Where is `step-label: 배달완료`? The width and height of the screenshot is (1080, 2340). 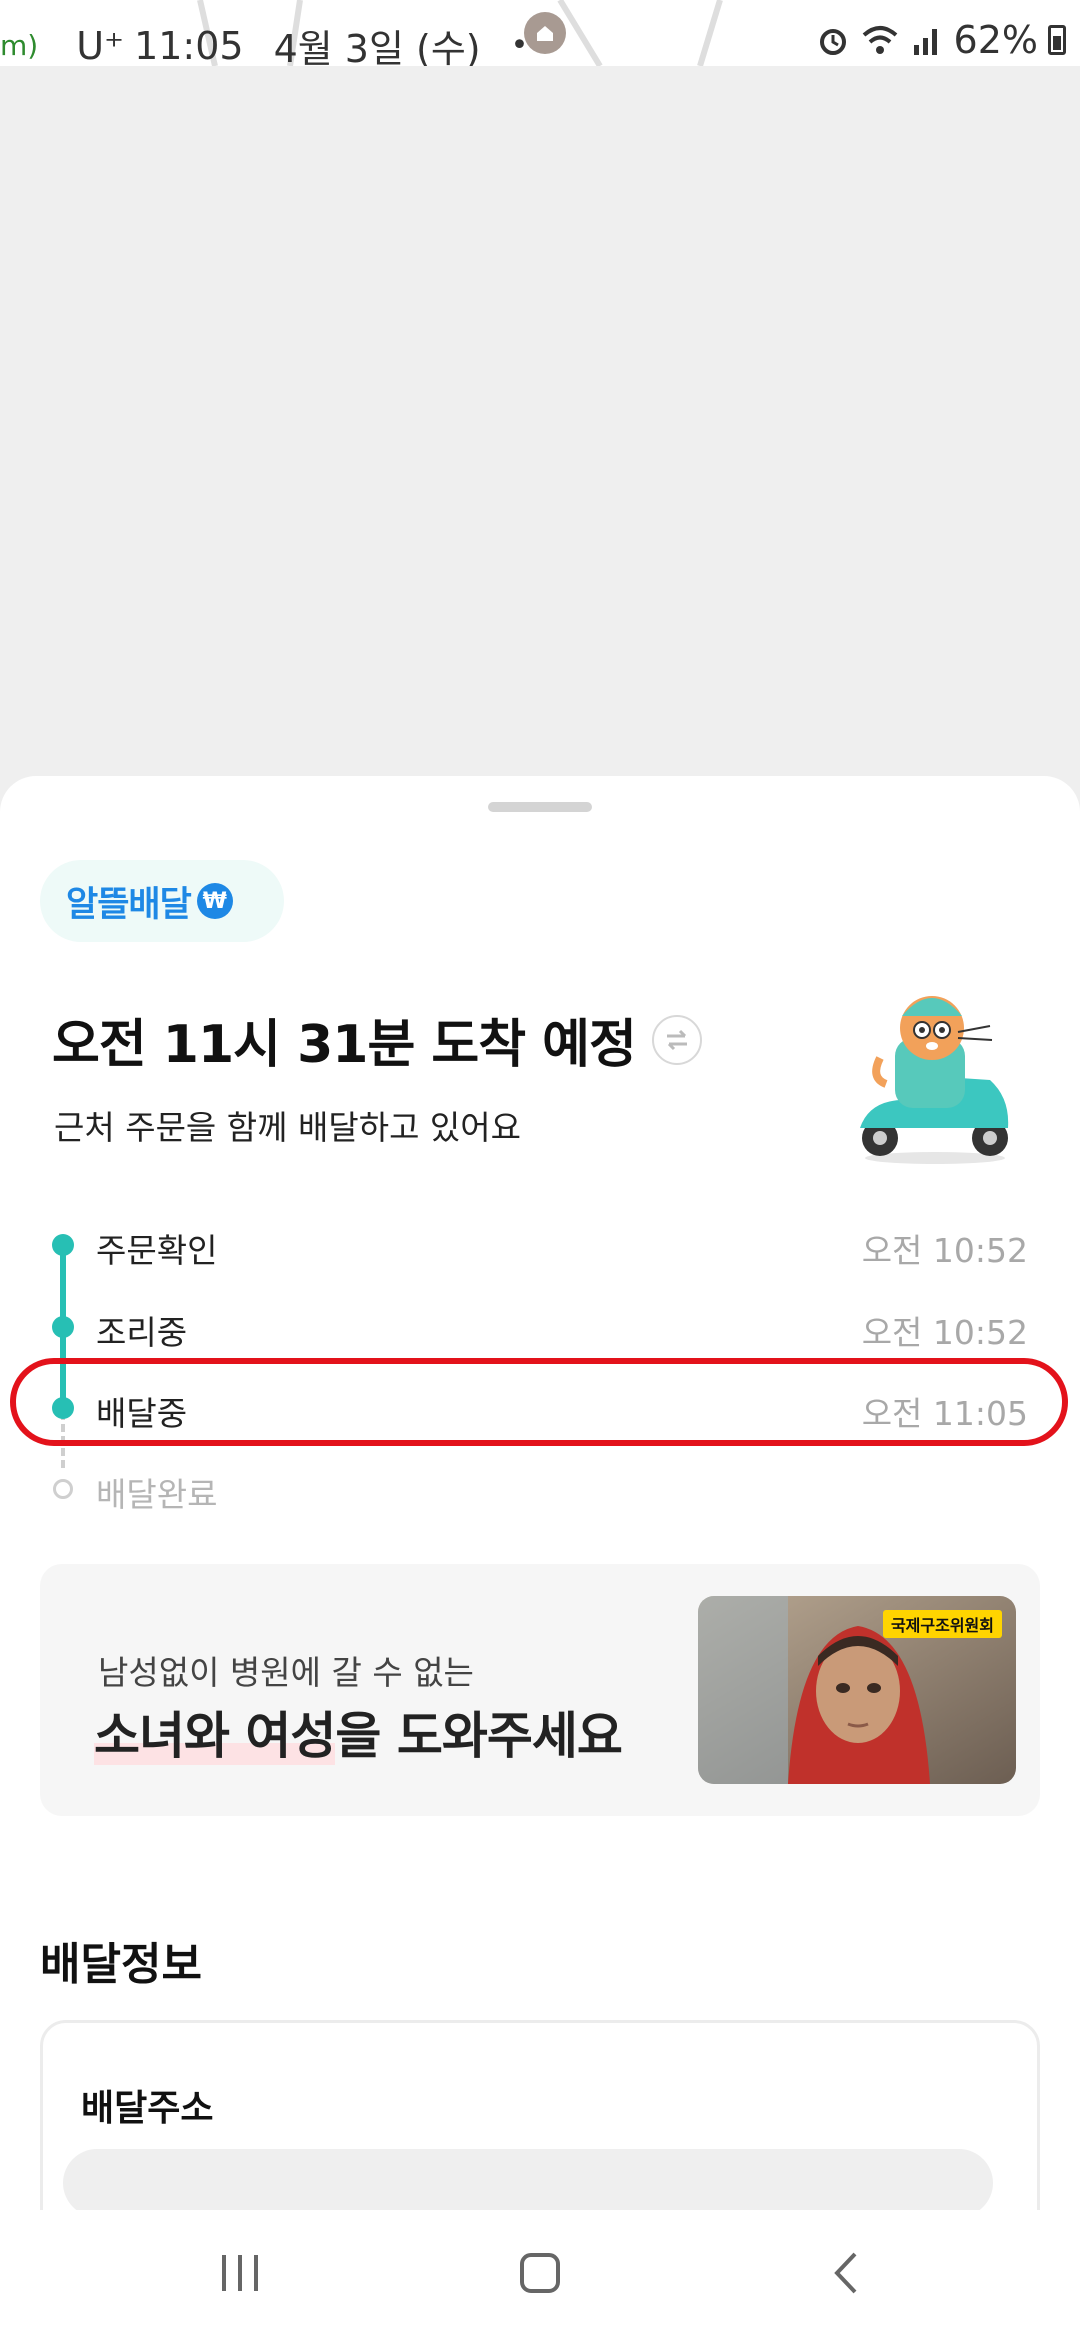
step-label: 배달완료 is located at coordinates (157, 1494).